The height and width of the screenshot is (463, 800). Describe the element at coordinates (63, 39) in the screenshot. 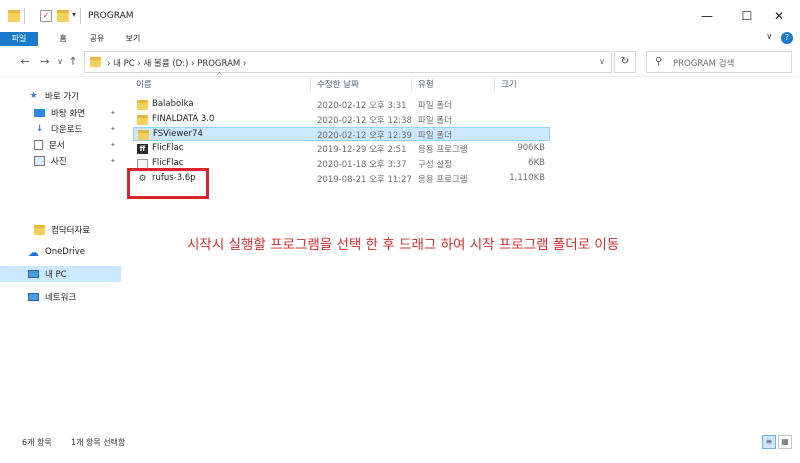

I see `tab-home: 홈` at that location.